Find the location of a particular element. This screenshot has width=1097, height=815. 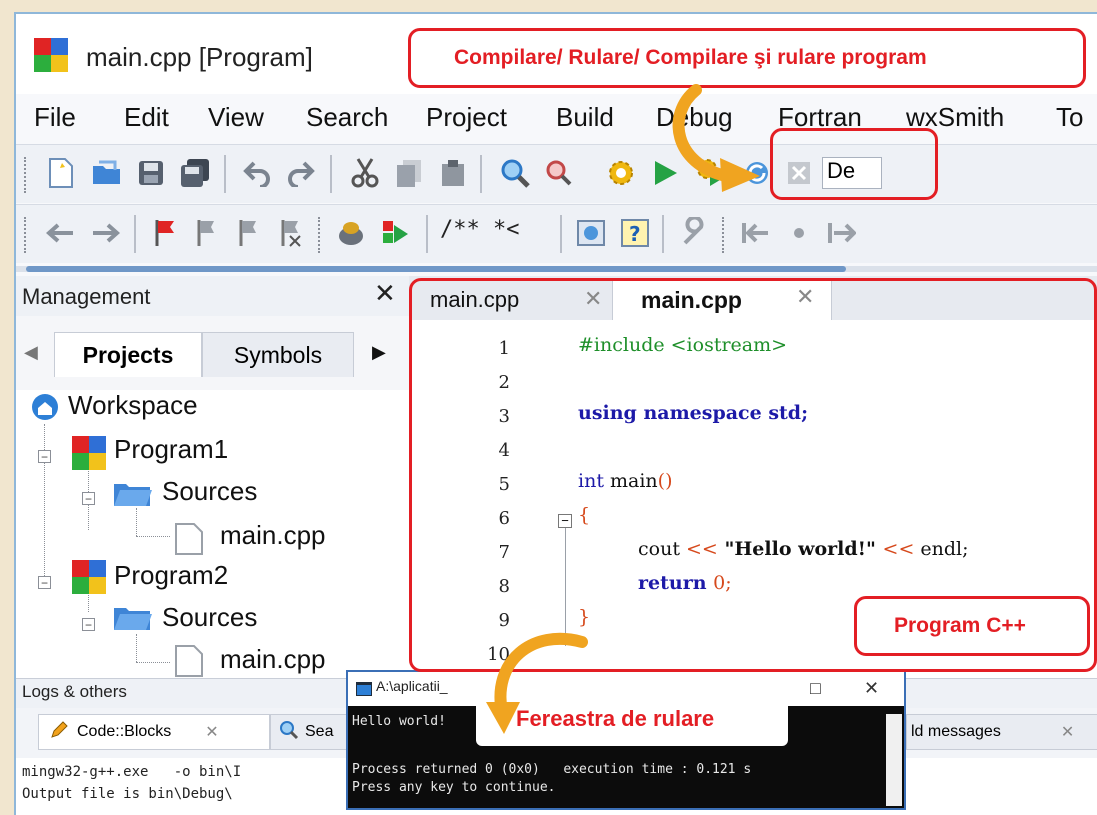

menu-search: Search is located at coordinates (347, 117).